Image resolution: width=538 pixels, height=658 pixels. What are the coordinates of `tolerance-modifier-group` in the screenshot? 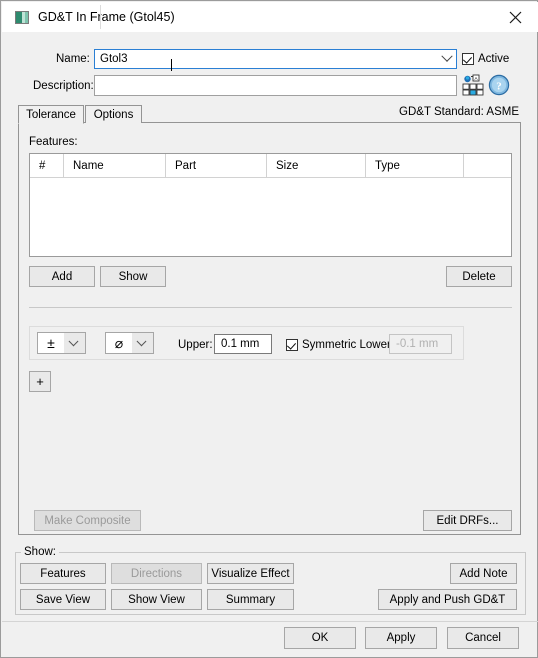 It's located at (65, 17).